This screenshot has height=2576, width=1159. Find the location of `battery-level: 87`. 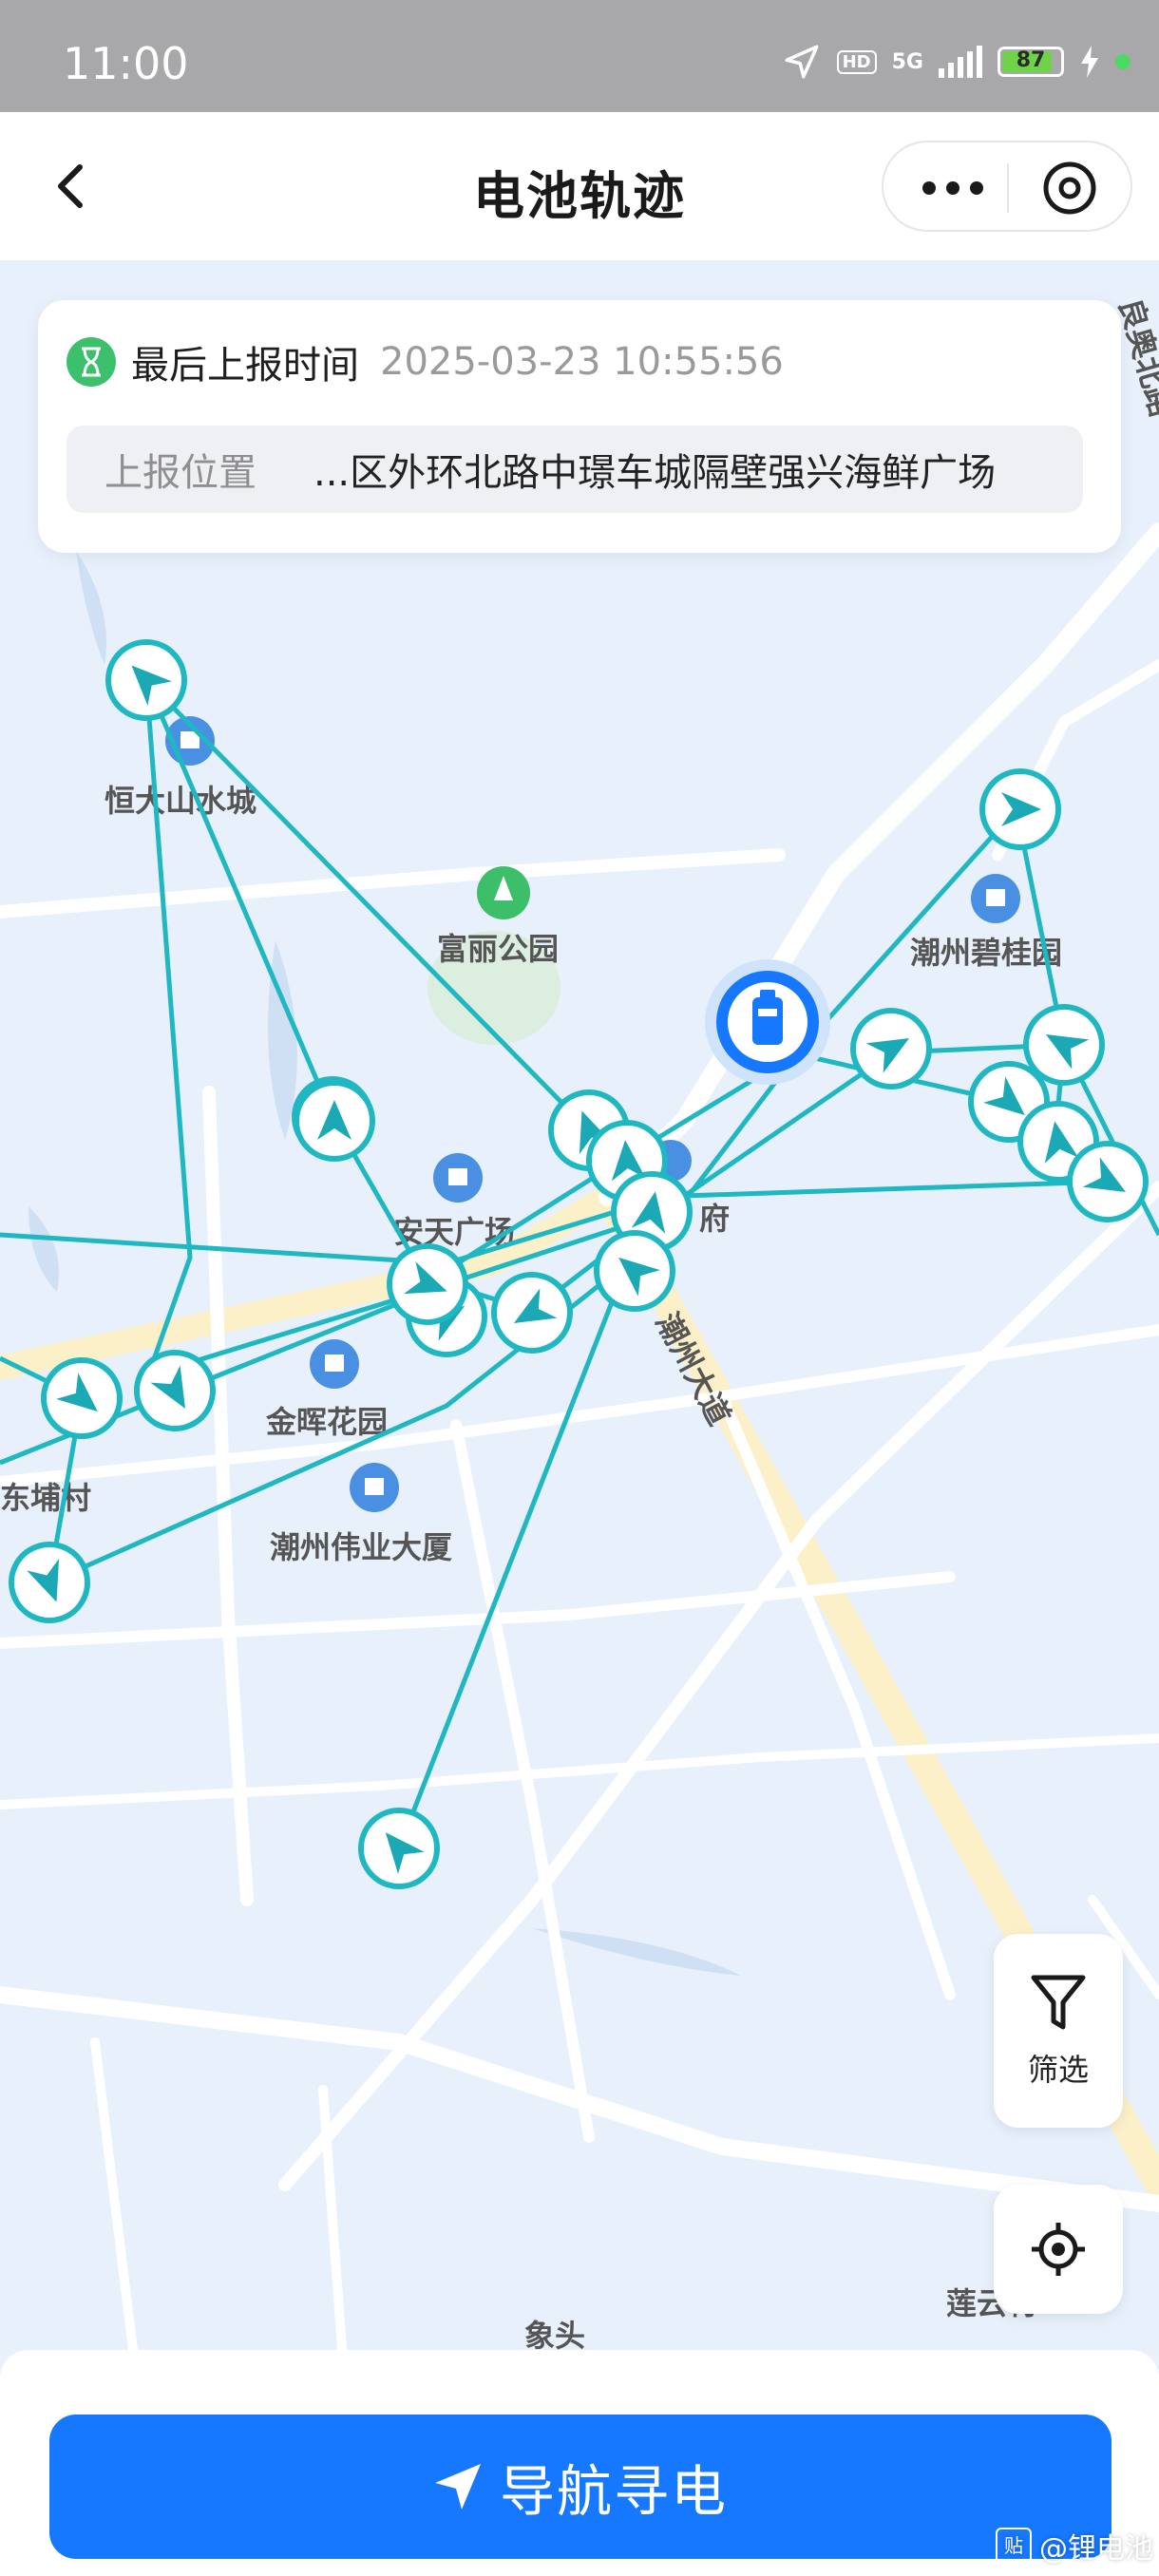

battery-level: 87 is located at coordinates (1031, 60).